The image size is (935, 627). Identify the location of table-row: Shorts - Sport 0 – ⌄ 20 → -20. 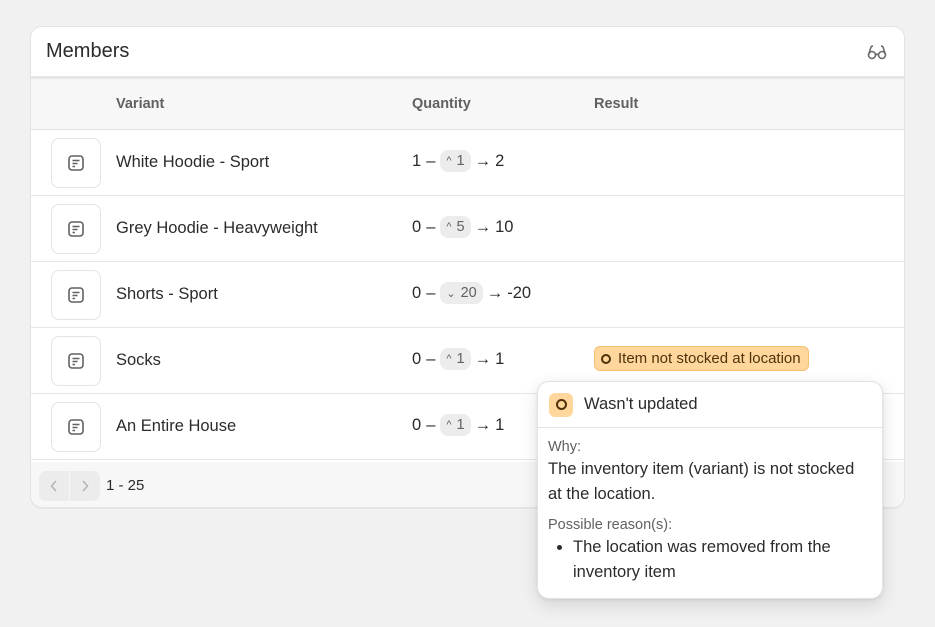
(467, 295).